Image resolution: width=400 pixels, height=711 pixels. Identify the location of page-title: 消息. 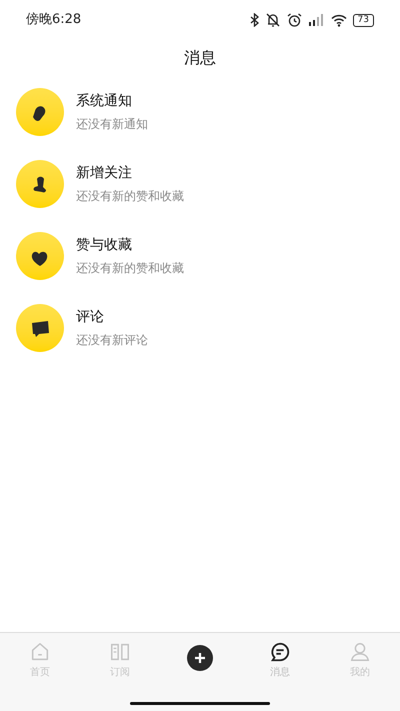
(200, 58).